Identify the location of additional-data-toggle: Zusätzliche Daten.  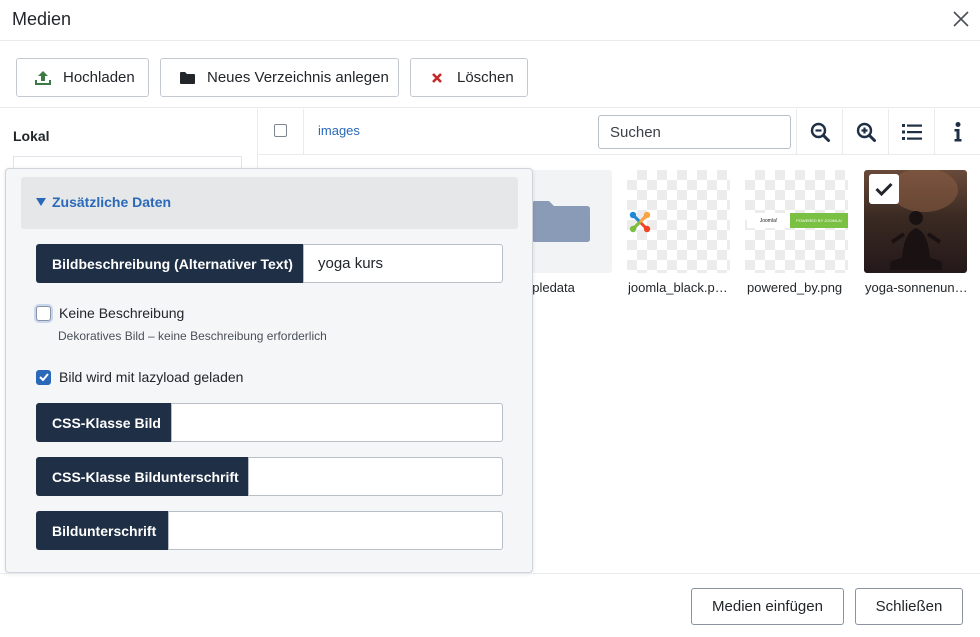
(269, 203).